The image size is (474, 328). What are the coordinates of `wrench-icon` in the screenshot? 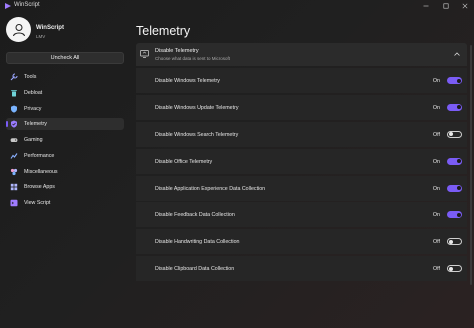 It's located at (14, 77).